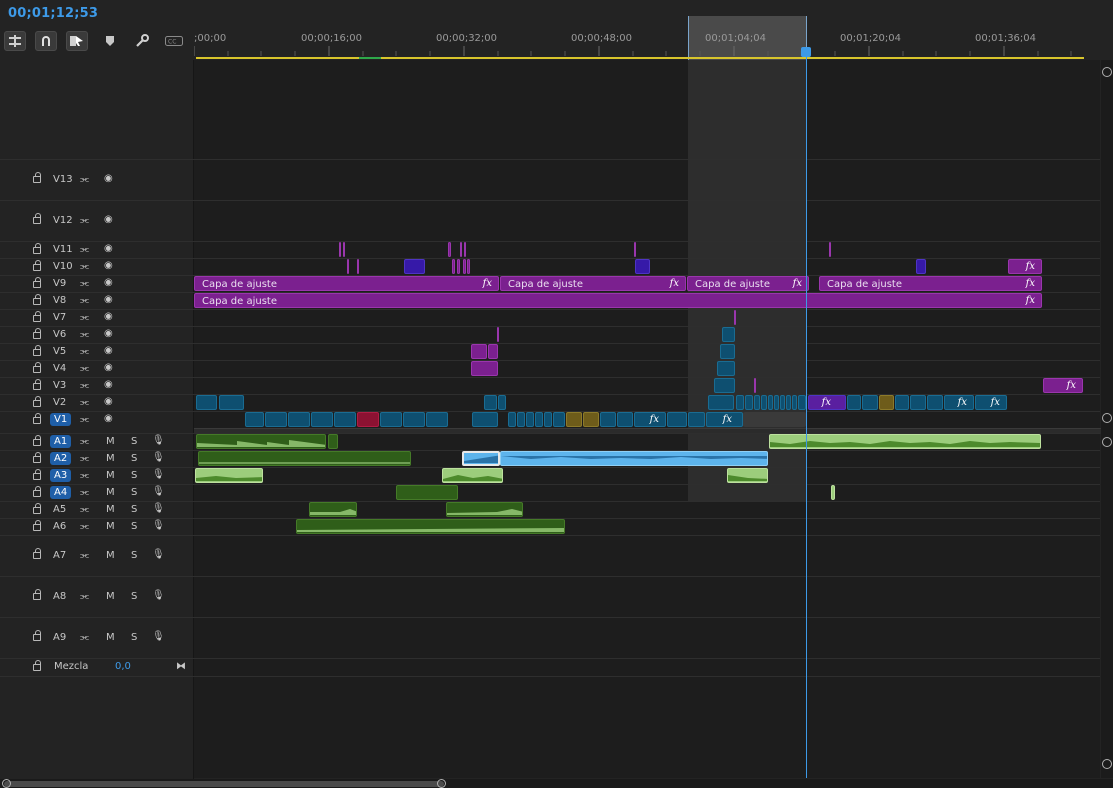 This screenshot has height=788, width=1113. What do you see at coordinates (1107, 764) in the screenshot?
I see `scroll-handle-bottom` at bounding box center [1107, 764].